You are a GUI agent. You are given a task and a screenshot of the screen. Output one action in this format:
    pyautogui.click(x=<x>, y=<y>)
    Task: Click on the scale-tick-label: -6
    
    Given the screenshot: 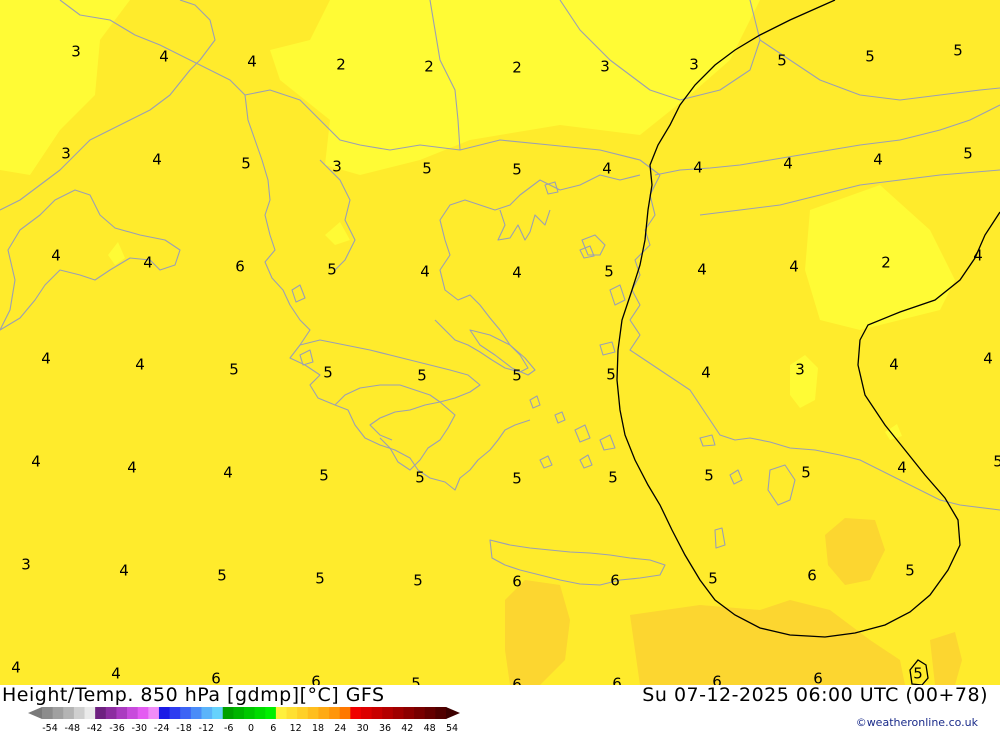 What is the action you would take?
    pyautogui.click(x=228, y=728)
    